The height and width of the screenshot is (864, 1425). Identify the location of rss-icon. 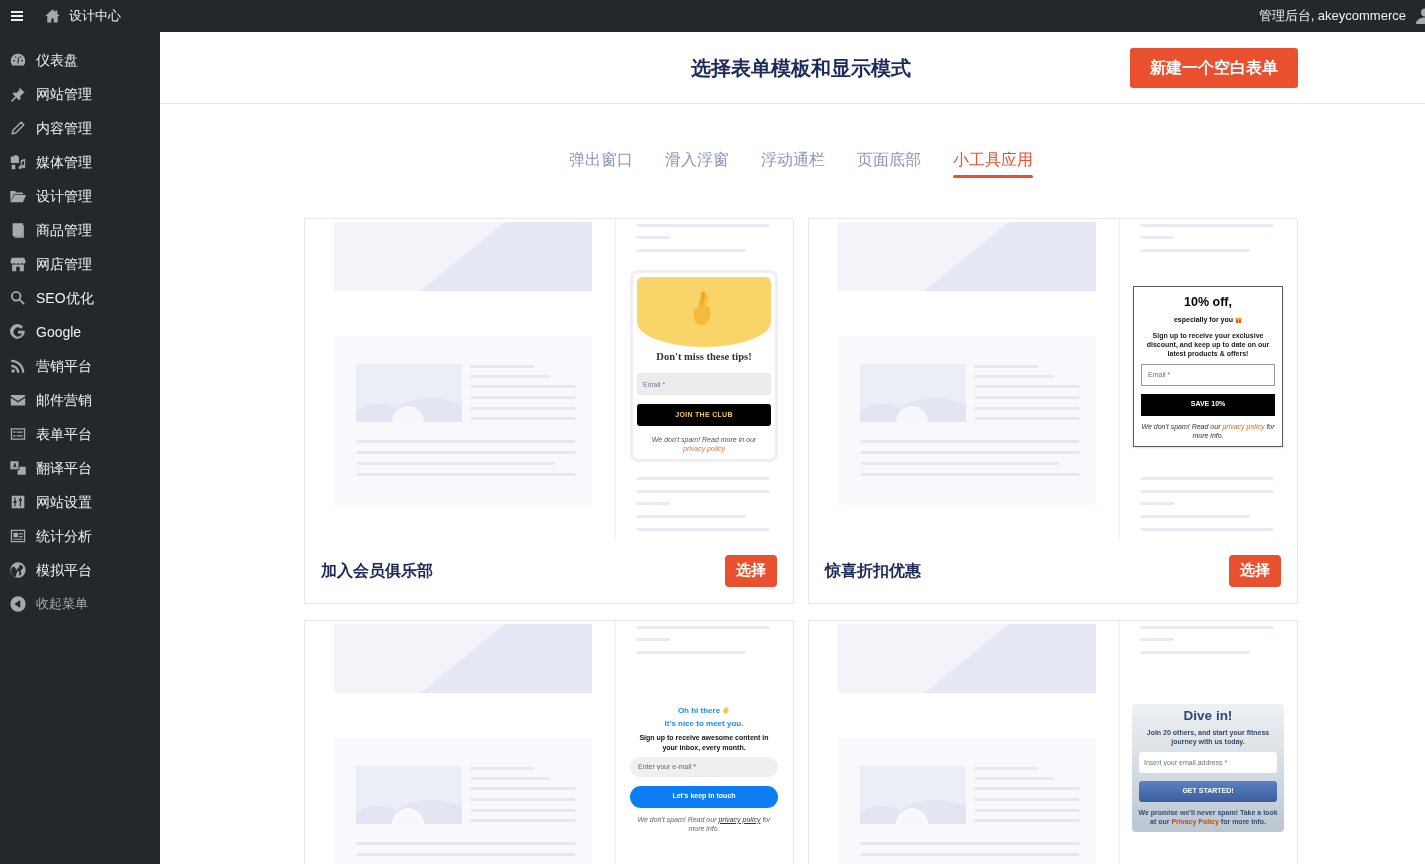
(18, 366).